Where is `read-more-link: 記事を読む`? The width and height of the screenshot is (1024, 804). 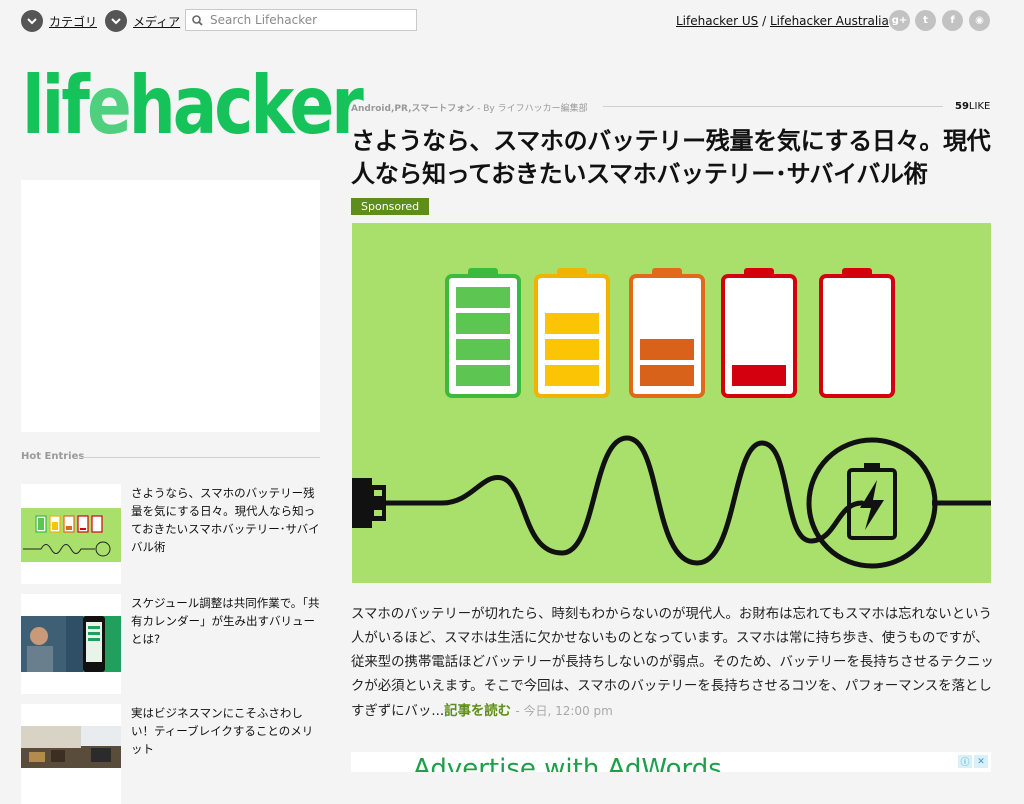 read-more-link: 記事を読む is located at coordinates (477, 711).